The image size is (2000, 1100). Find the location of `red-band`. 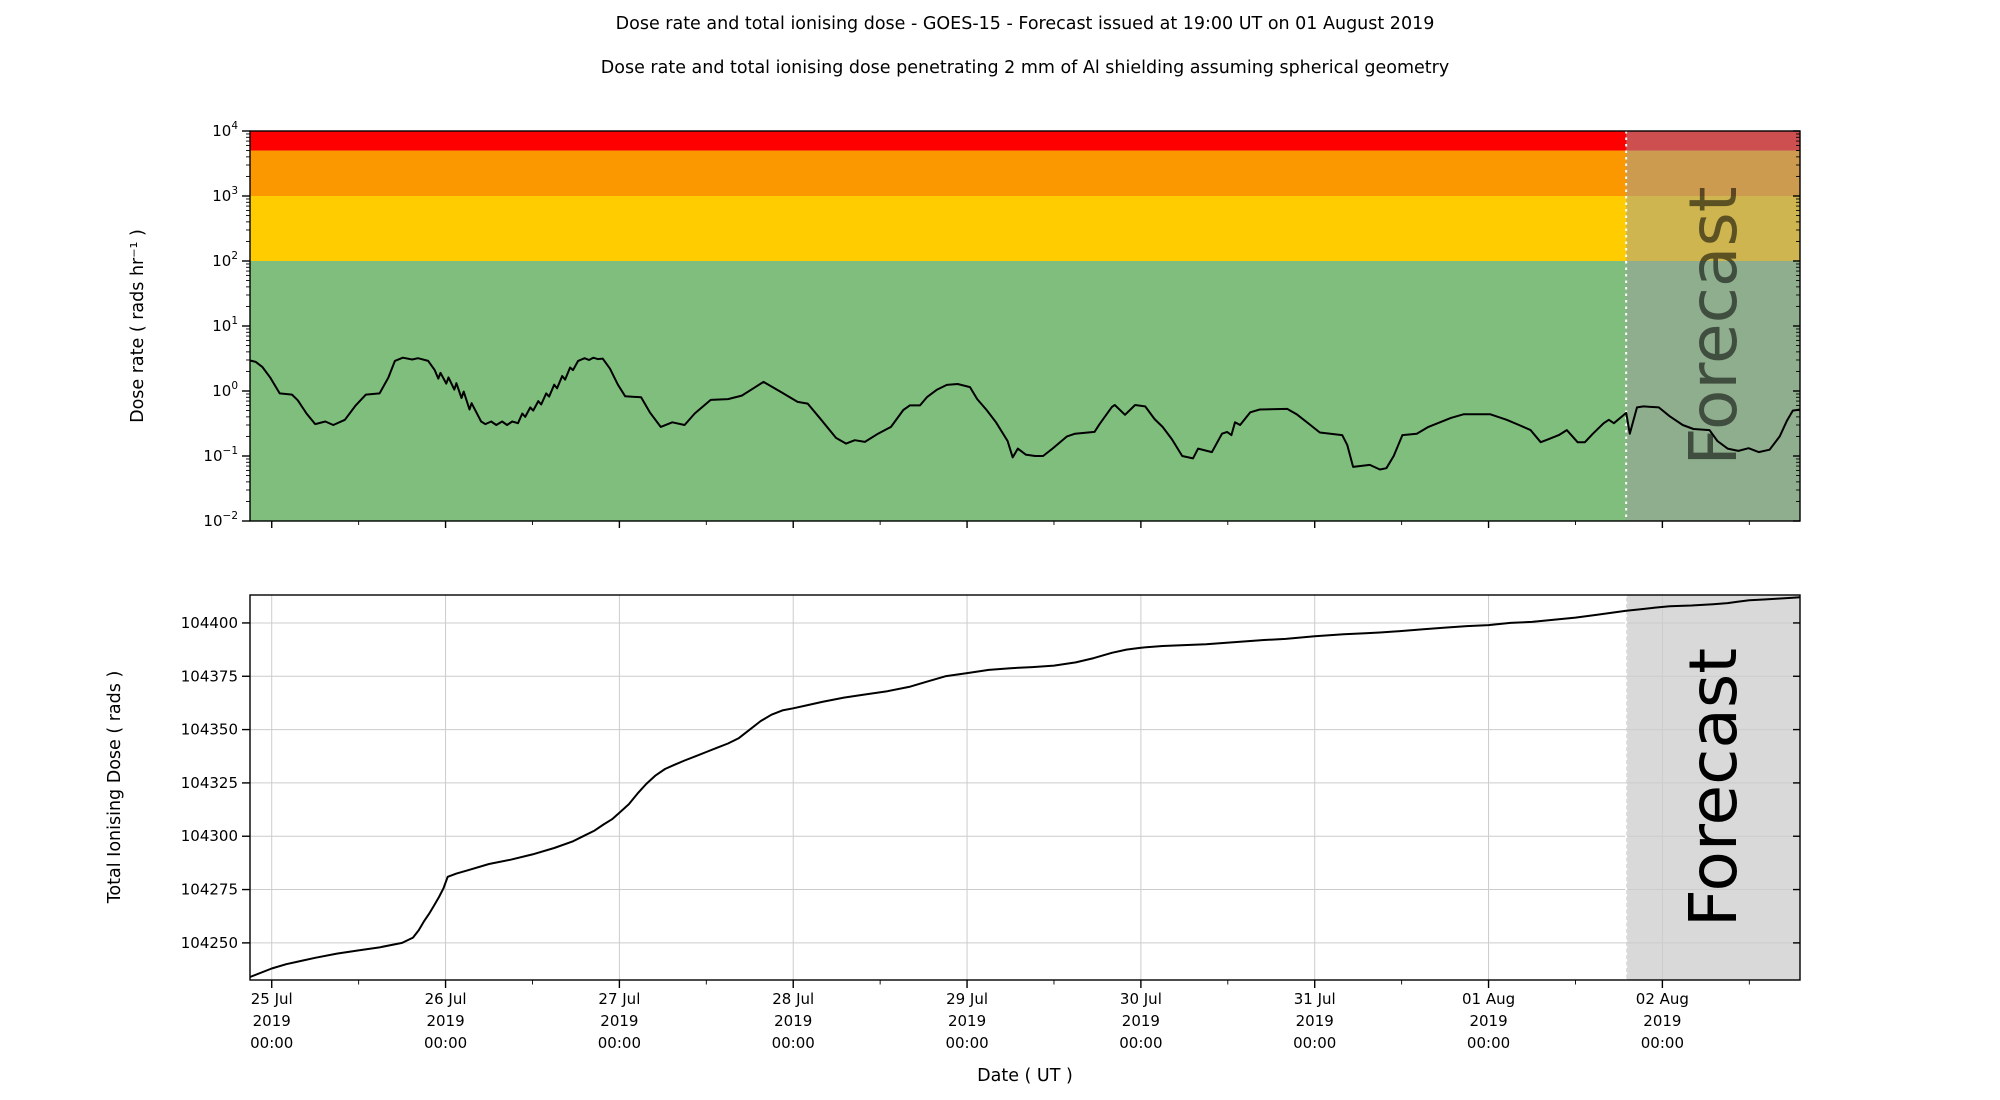

red-band is located at coordinates (1025, 141).